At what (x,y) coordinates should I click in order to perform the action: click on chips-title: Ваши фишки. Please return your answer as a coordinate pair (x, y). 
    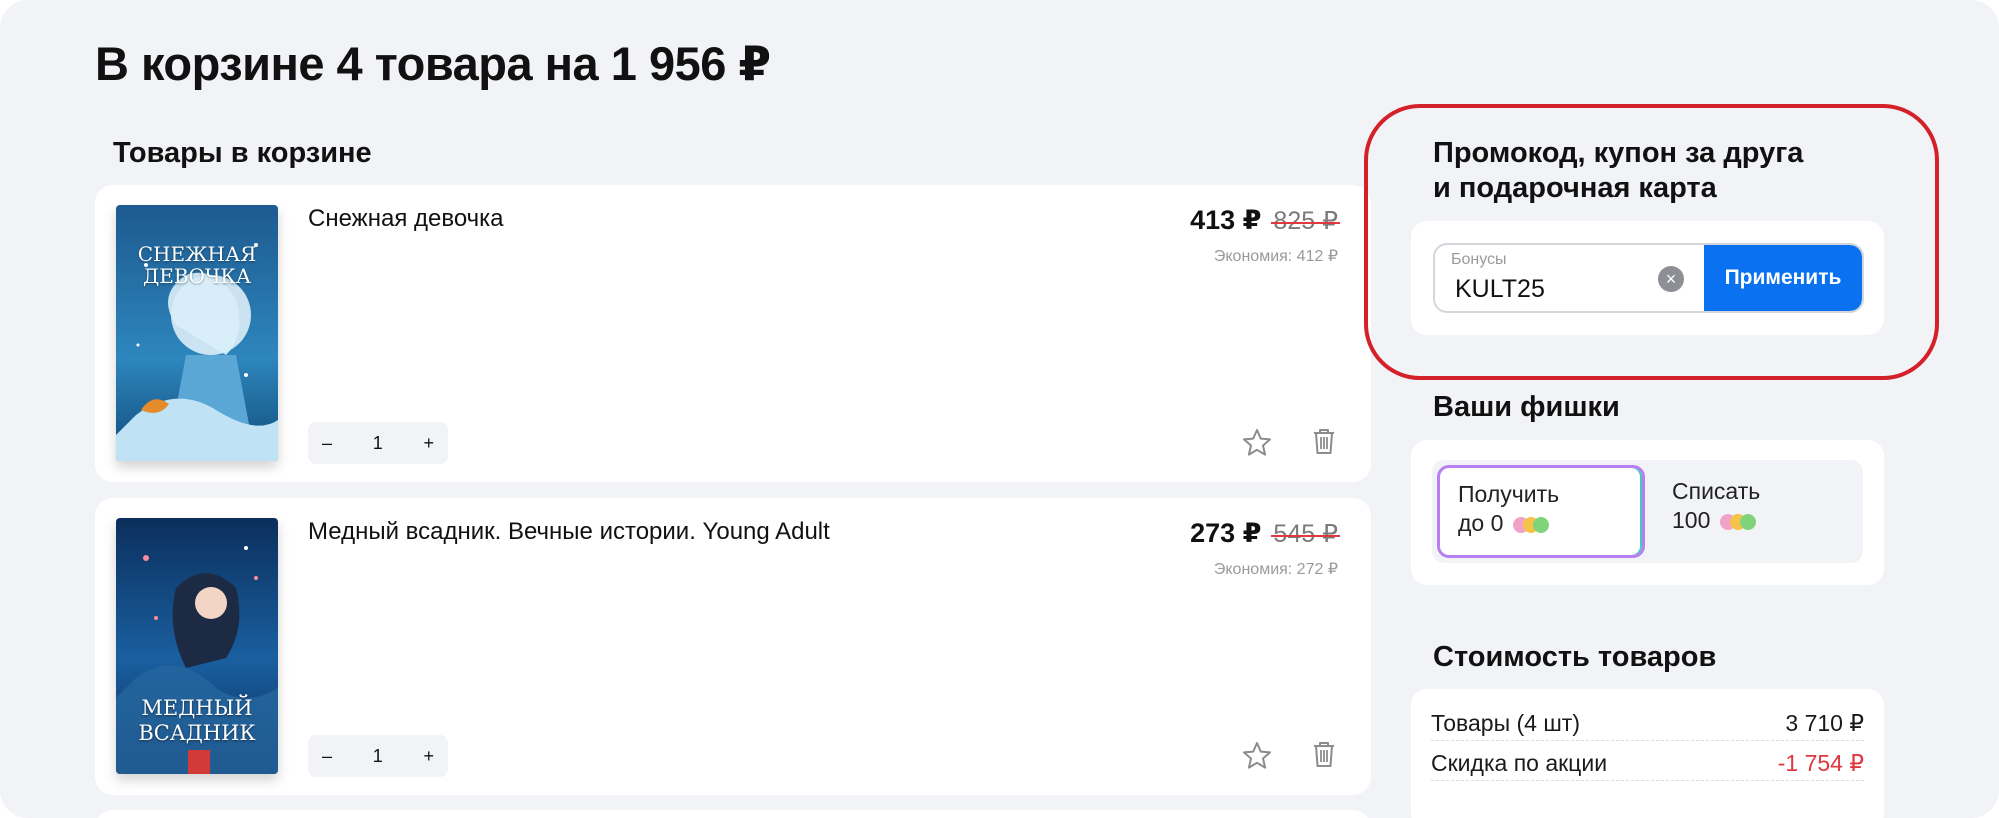
    Looking at the image, I should click on (1526, 407).